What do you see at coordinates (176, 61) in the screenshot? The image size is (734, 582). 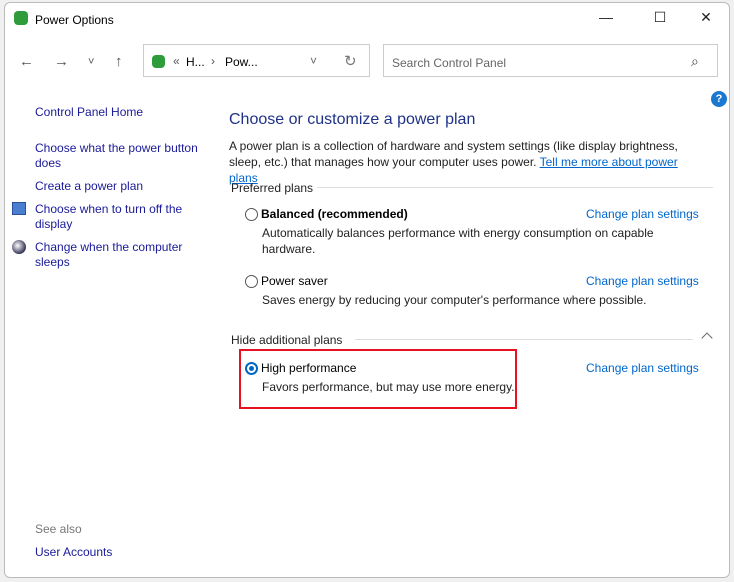 I see `overflow-chevron: «` at bounding box center [176, 61].